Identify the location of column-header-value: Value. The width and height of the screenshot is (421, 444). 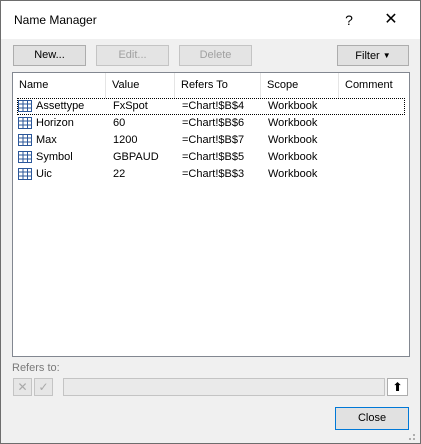
(140, 85).